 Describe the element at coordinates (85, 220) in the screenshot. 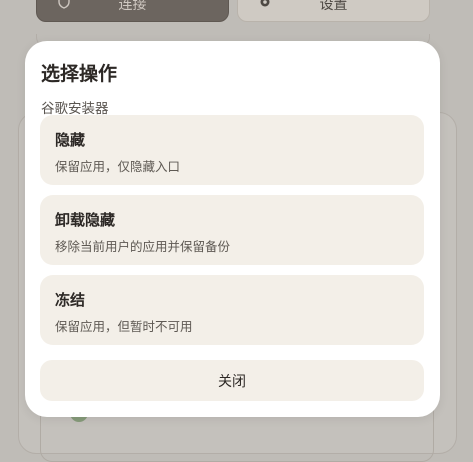

I see `option-title: 卸载隐藏` at that location.